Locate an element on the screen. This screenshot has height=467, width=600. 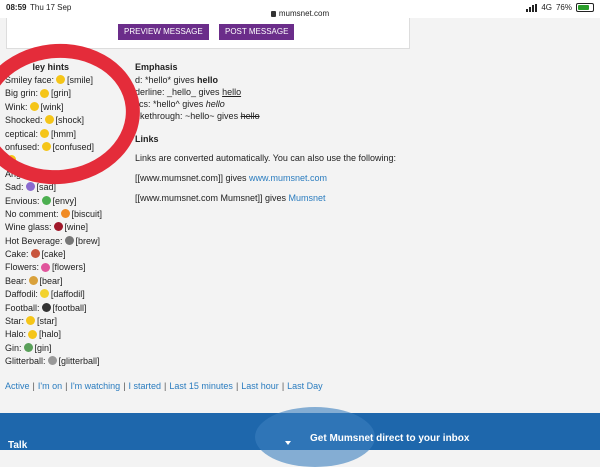
smiley-hint-name: Gin: is located at coordinates (13, 347).